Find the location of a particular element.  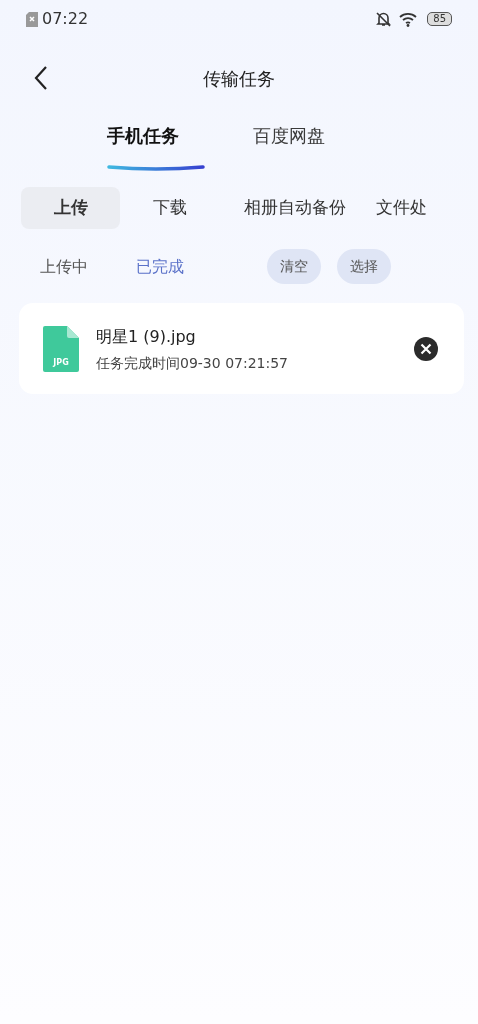

sim-card-icon is located at coordinates (32, 19).